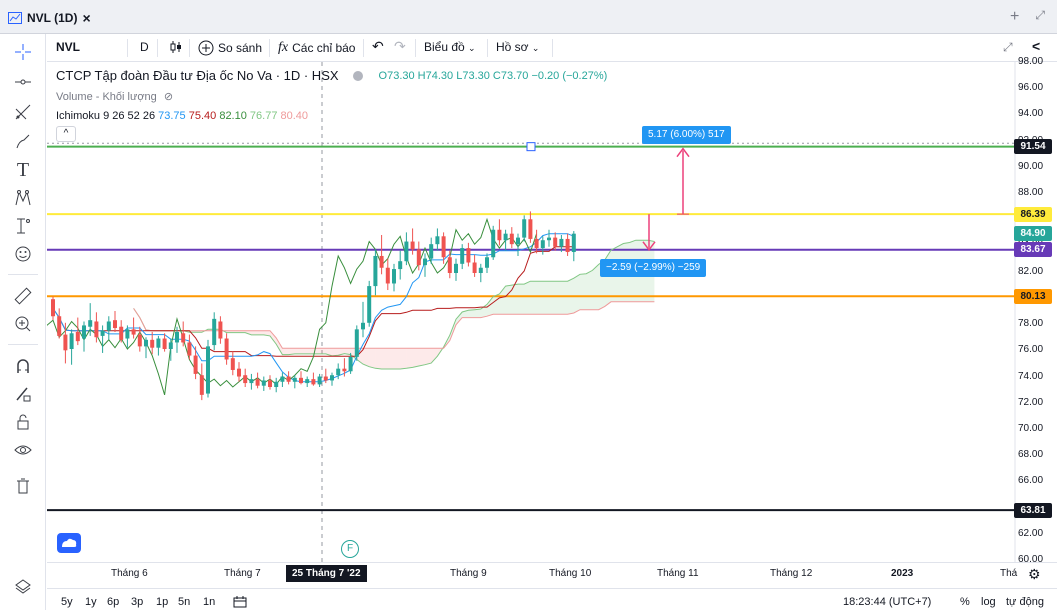 This screenshot has height=610, width=1057. I want to click on undo-icon: ↶, so click(378, 46).